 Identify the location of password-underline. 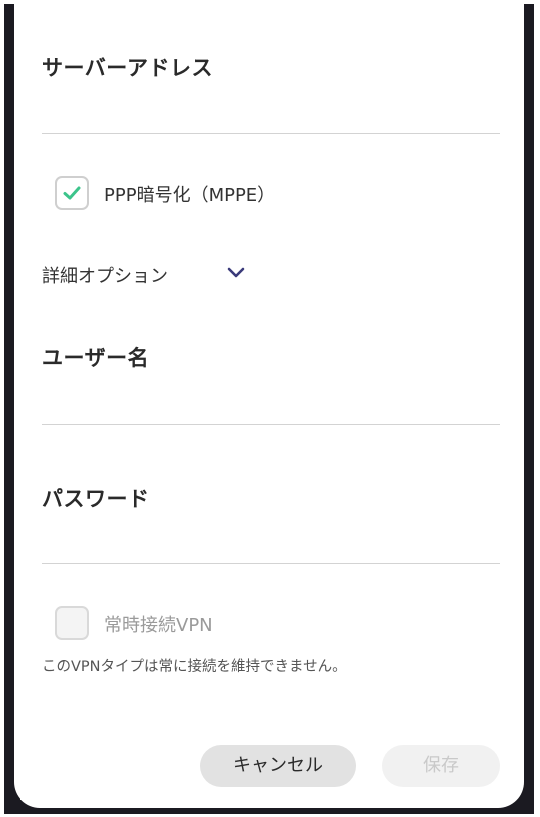
(271, 563).